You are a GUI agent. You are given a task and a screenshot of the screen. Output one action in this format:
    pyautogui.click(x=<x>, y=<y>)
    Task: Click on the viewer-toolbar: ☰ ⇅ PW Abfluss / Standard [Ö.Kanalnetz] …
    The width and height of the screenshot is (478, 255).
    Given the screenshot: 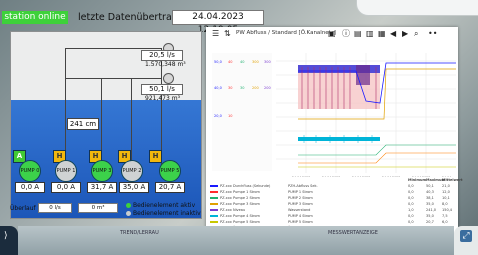 What is the action you would take?
    pyautogui.click(x=332, y=34)
    